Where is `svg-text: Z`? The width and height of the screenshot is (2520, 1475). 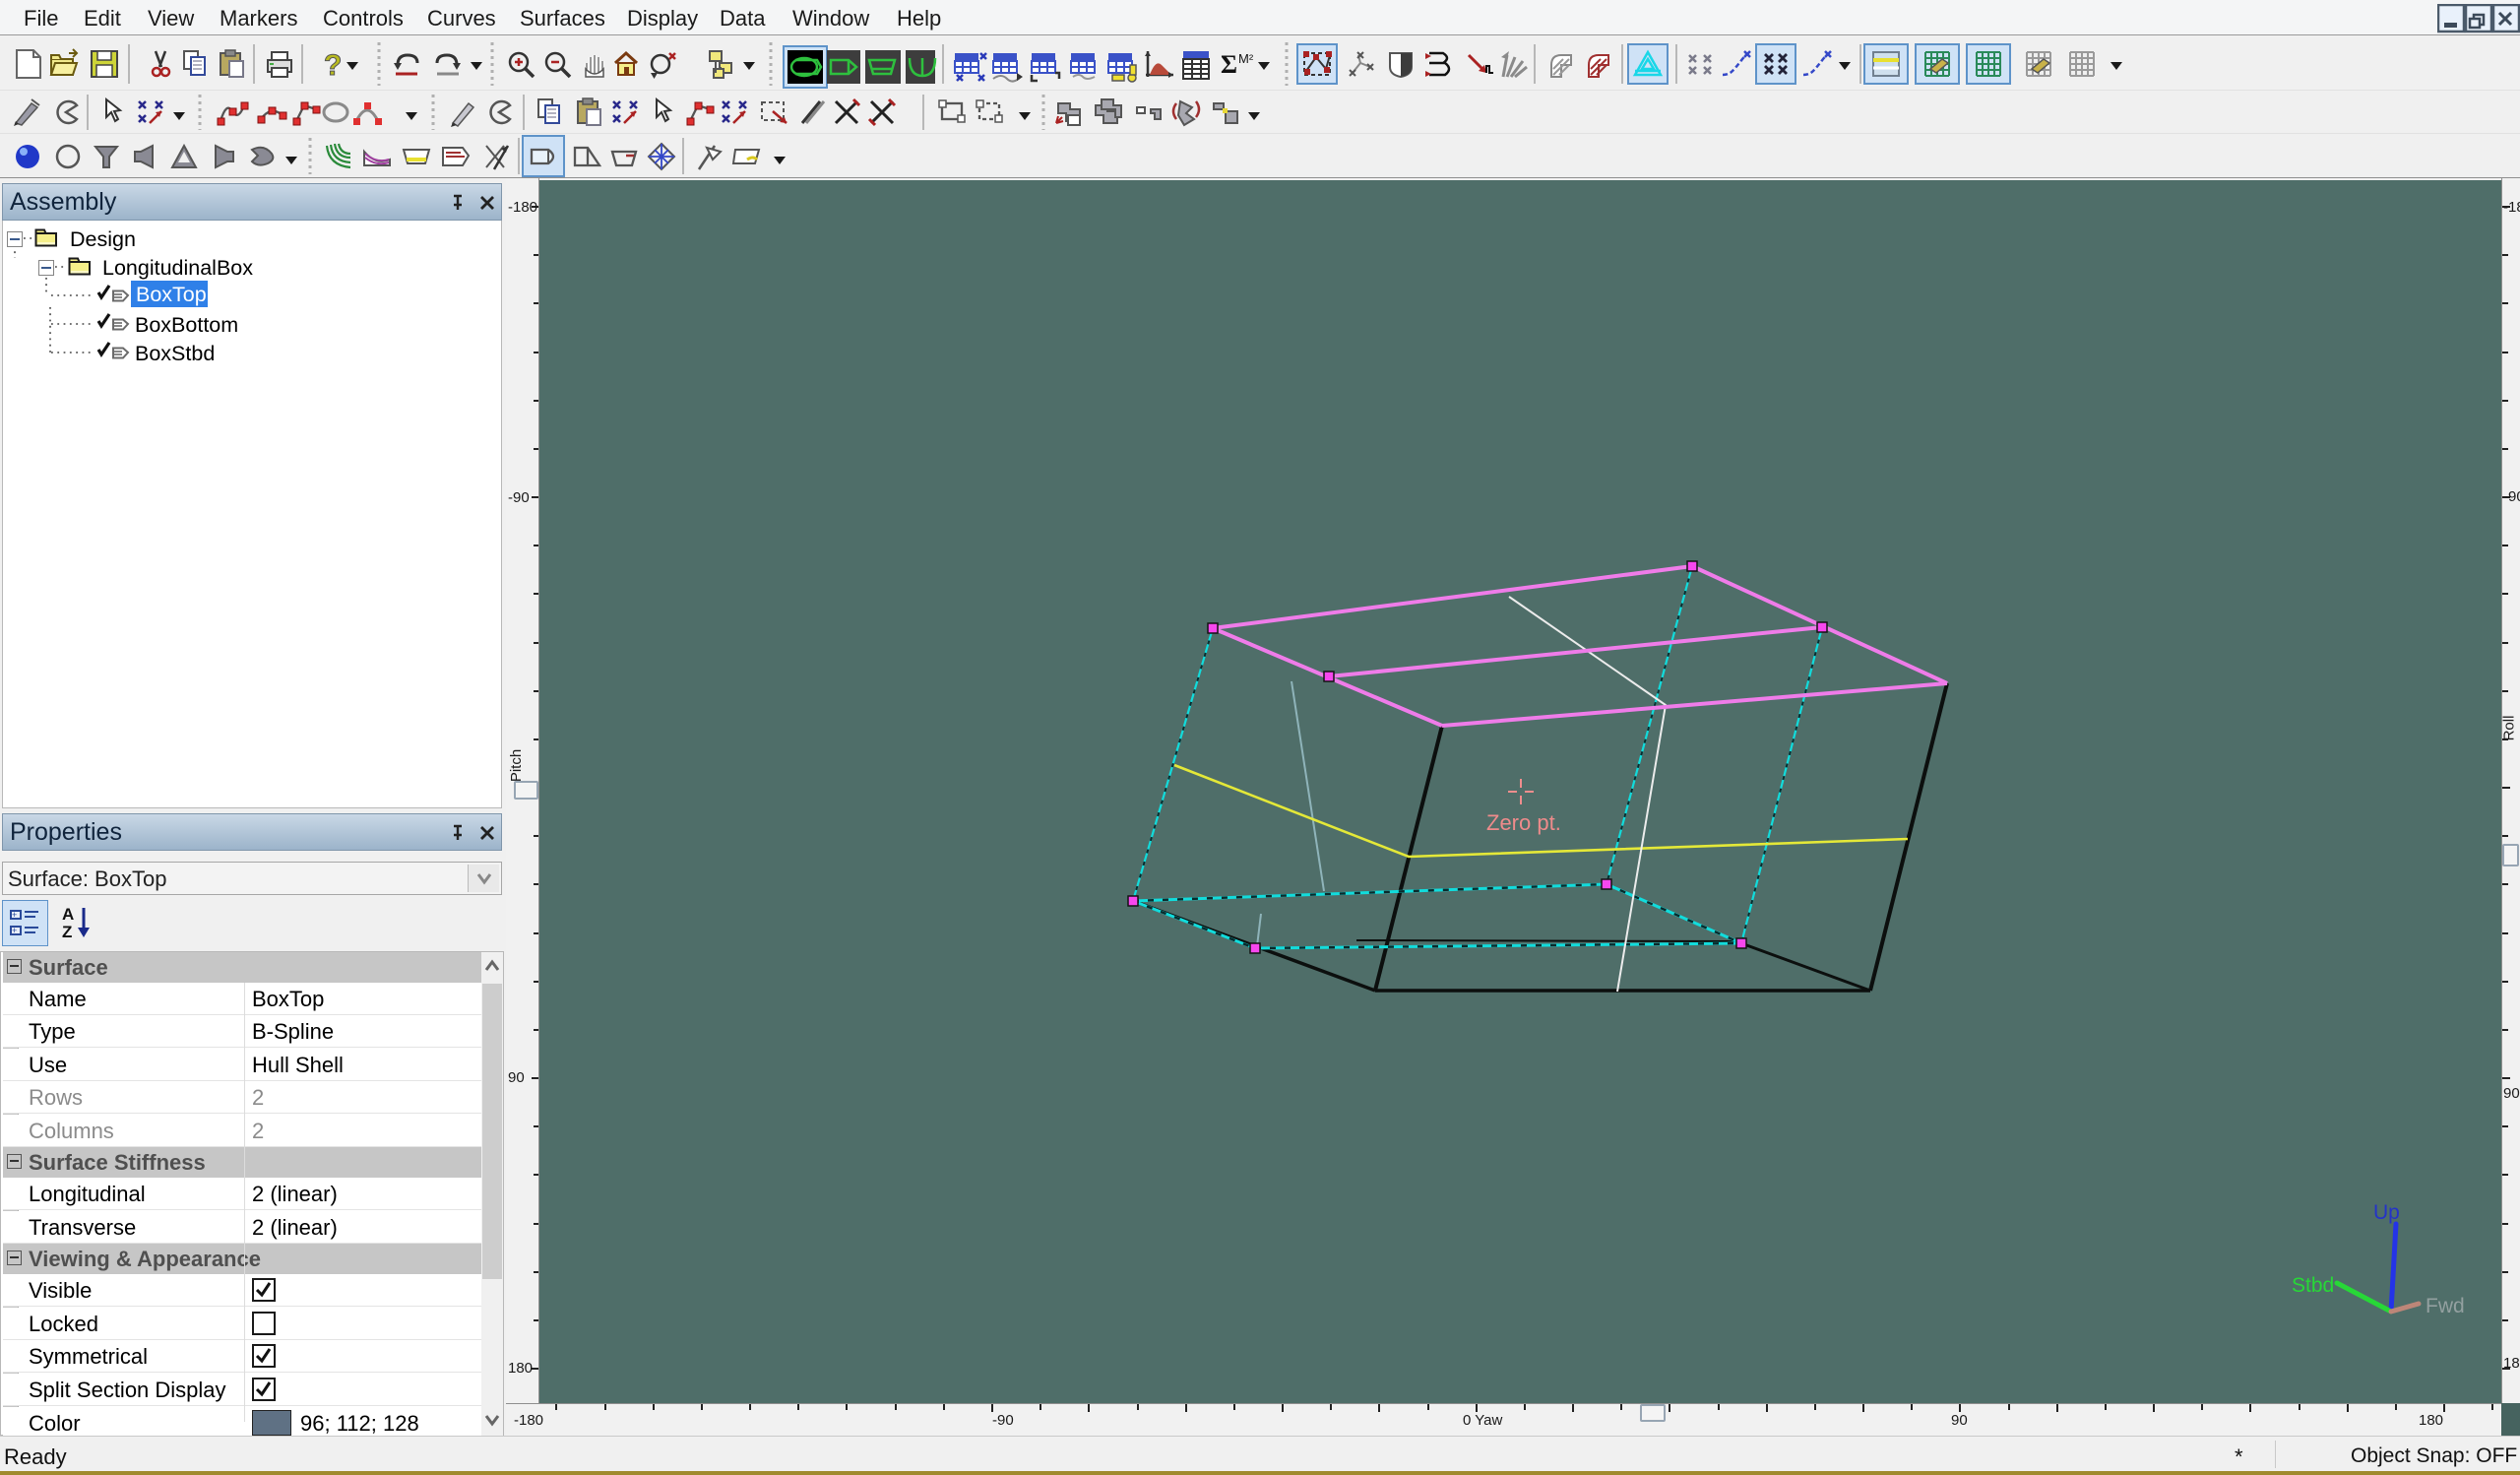
svg-text: Z is located at coordinates (67, 932).